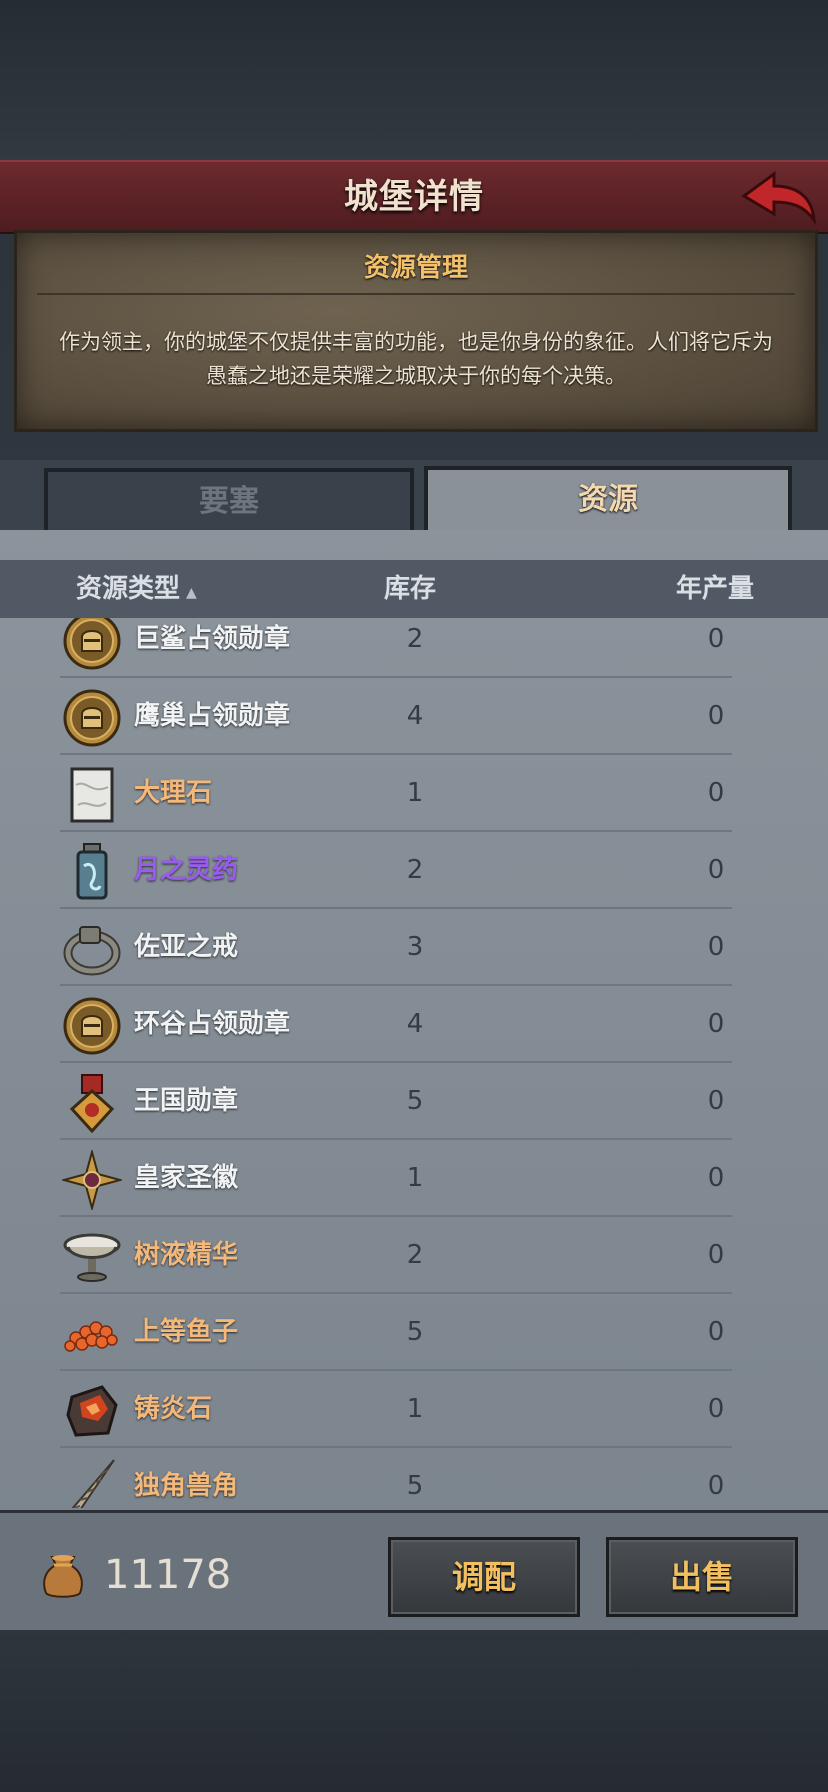 The height and width of the screenshot is (1792, 828). I want to click on resource-name: 佐亚之戒, so click(186, 947).